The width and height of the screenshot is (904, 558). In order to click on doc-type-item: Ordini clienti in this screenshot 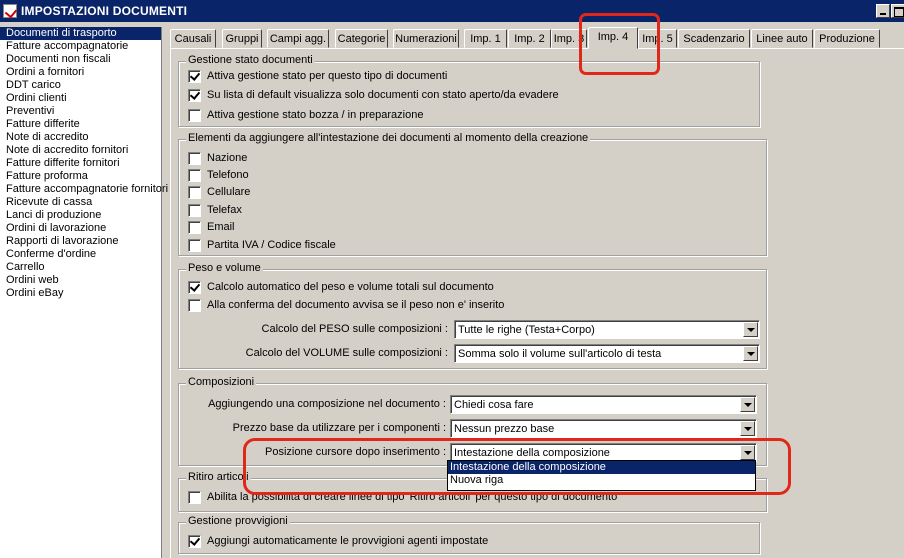, I will do `click(80, 98)`.